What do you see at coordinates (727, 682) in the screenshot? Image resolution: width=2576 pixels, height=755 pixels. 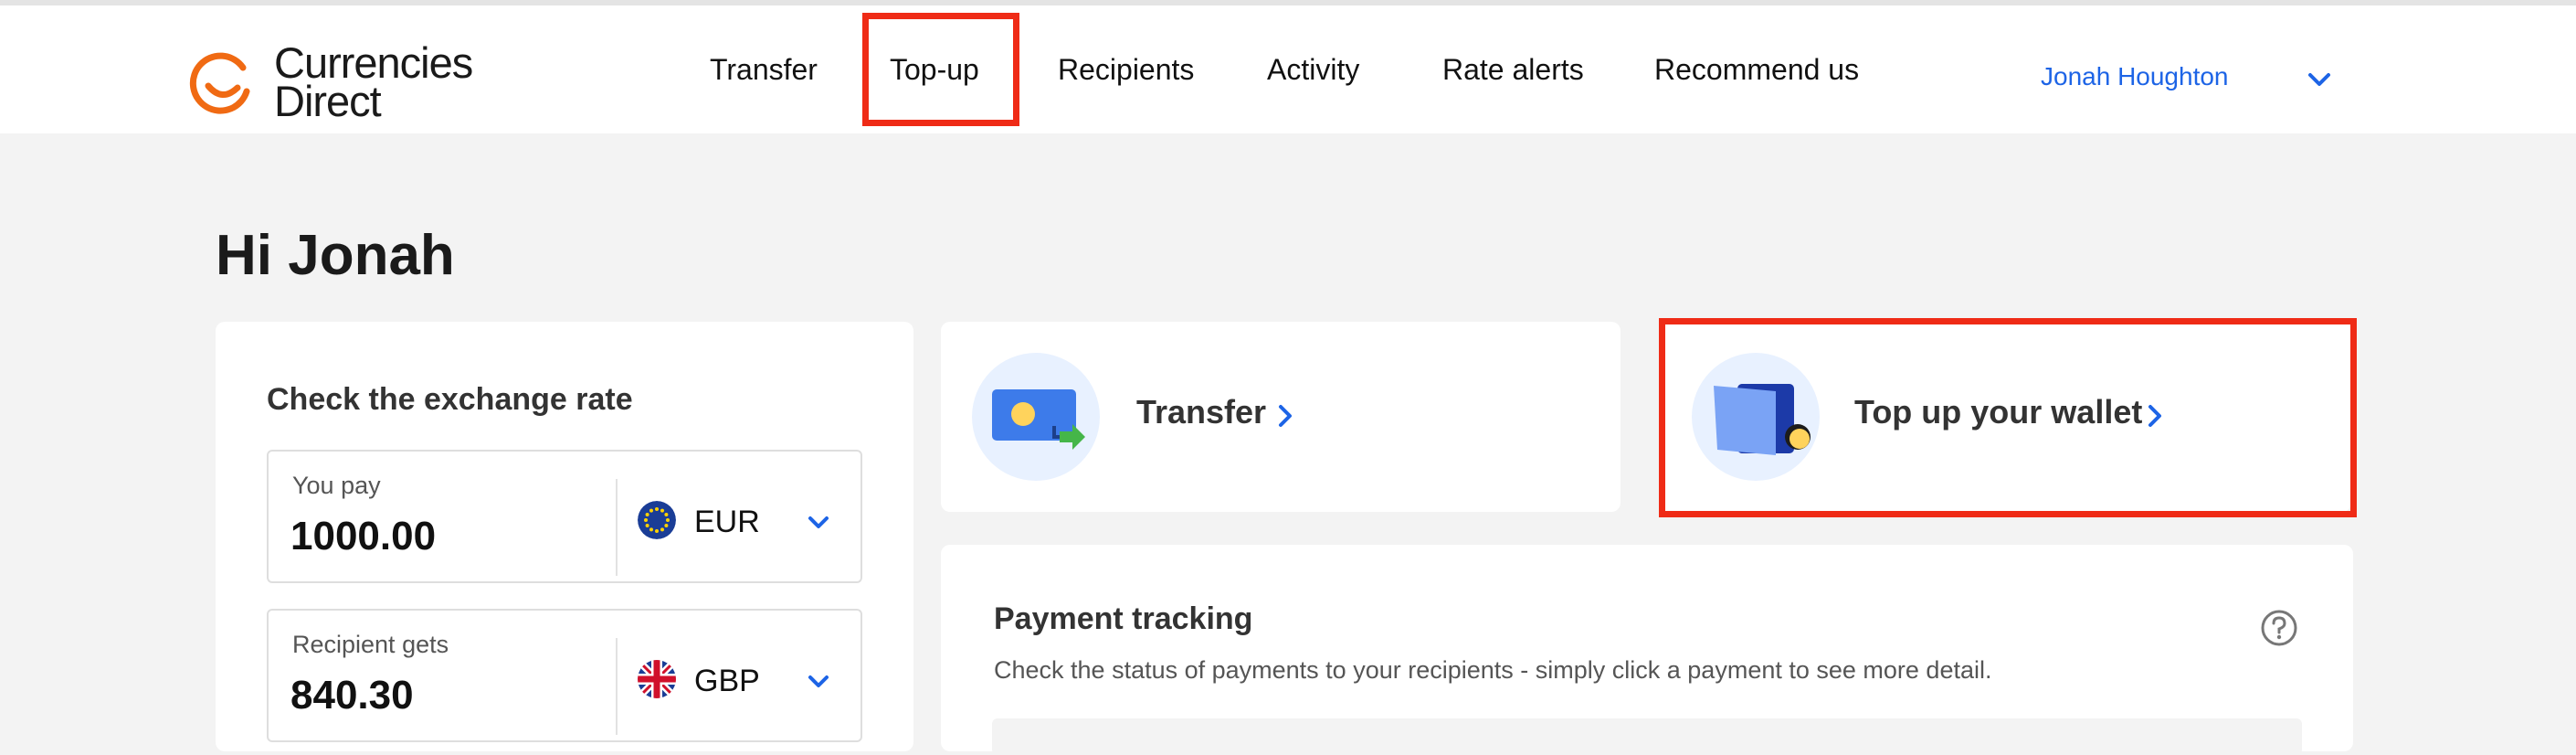 I see `recipient-gets-currency: GBP` at bounding box center [727, 682].